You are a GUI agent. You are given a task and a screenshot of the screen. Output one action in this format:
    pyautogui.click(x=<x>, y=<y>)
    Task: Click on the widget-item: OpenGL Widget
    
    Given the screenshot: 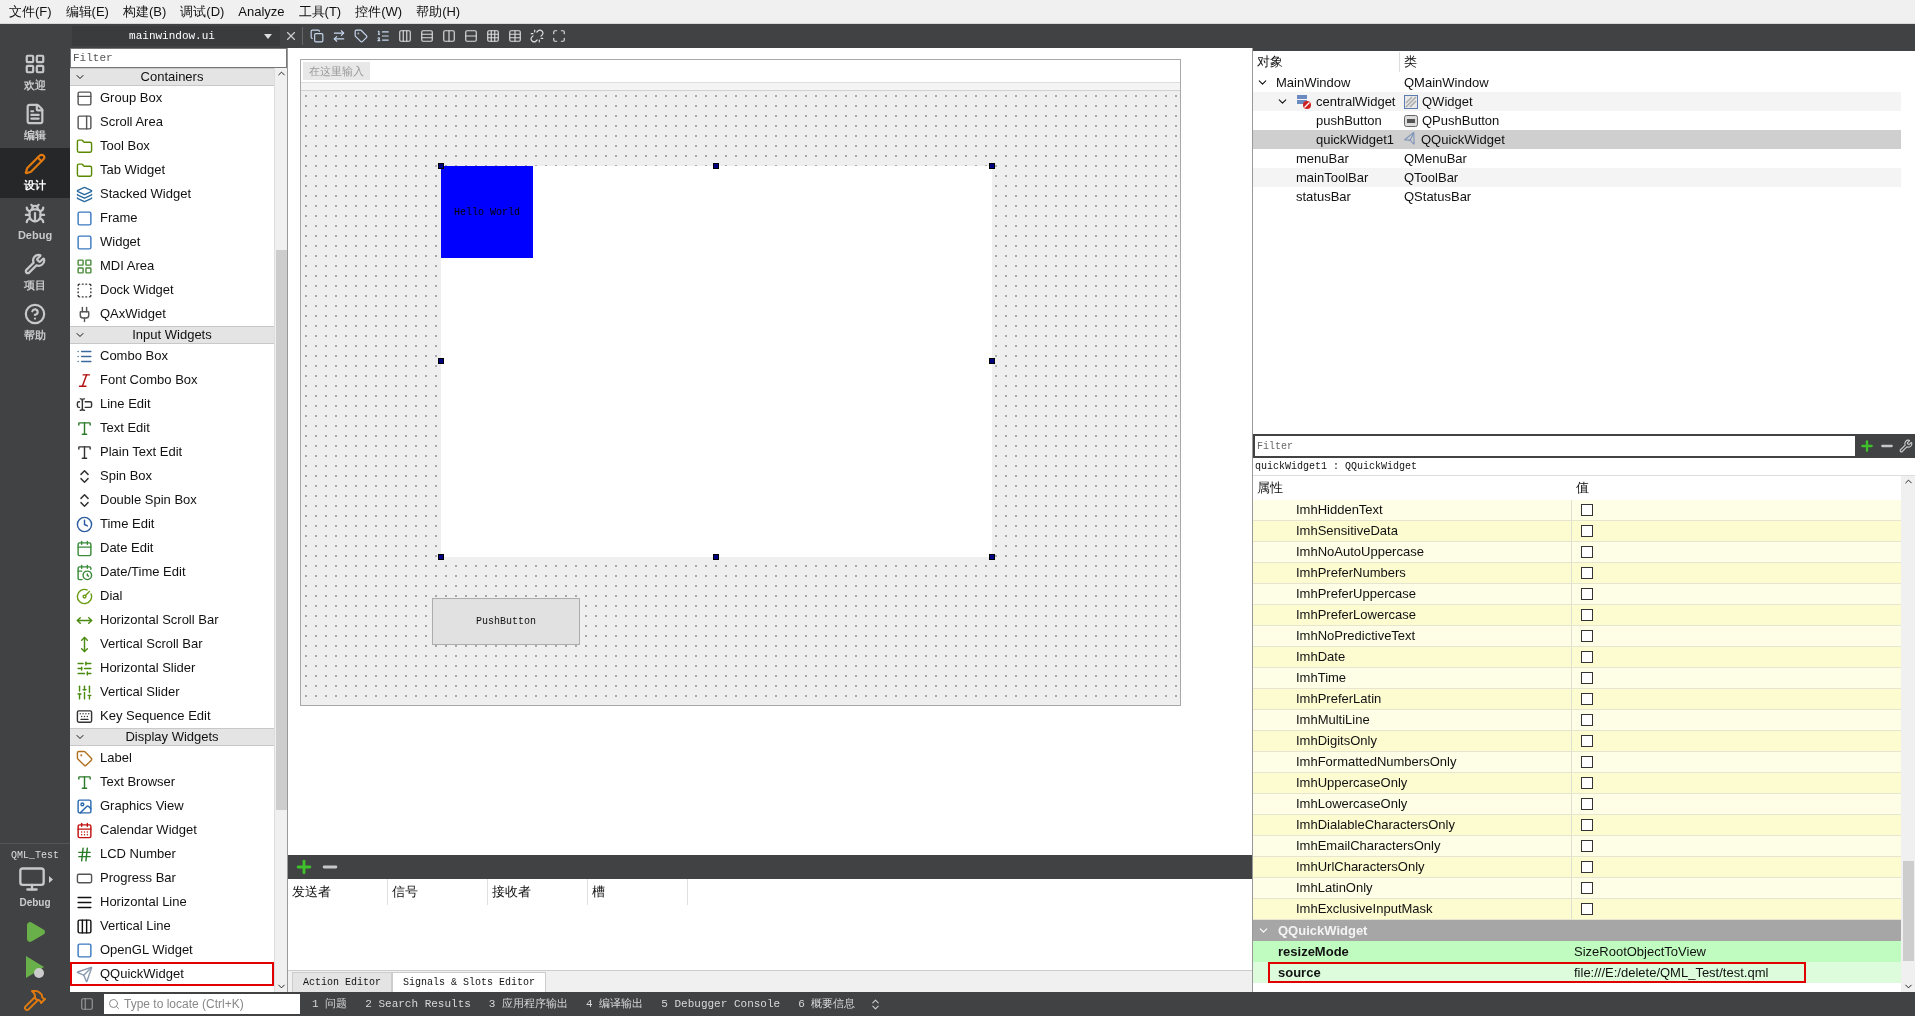 What is the action you would take?
    pyautogui.click(x=172, y=950)
    